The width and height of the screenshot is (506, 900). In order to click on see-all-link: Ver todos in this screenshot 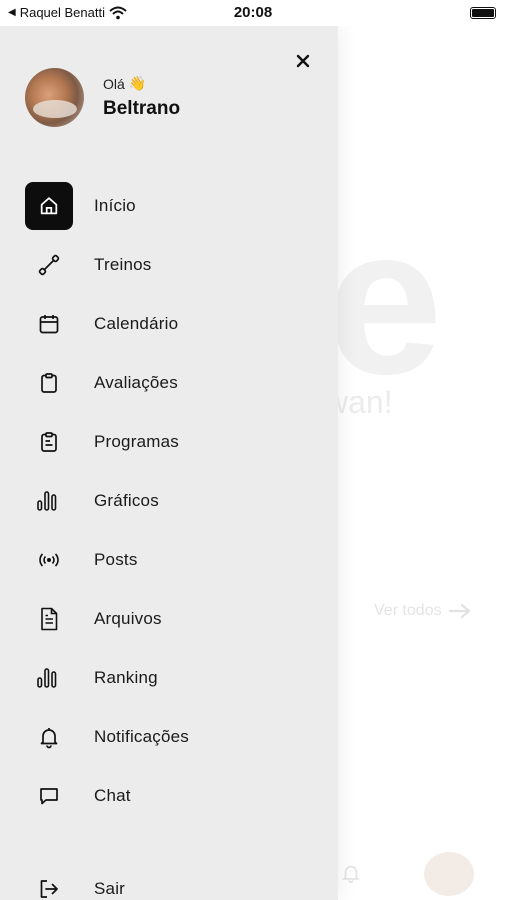, I will do `click(423, 611)`.